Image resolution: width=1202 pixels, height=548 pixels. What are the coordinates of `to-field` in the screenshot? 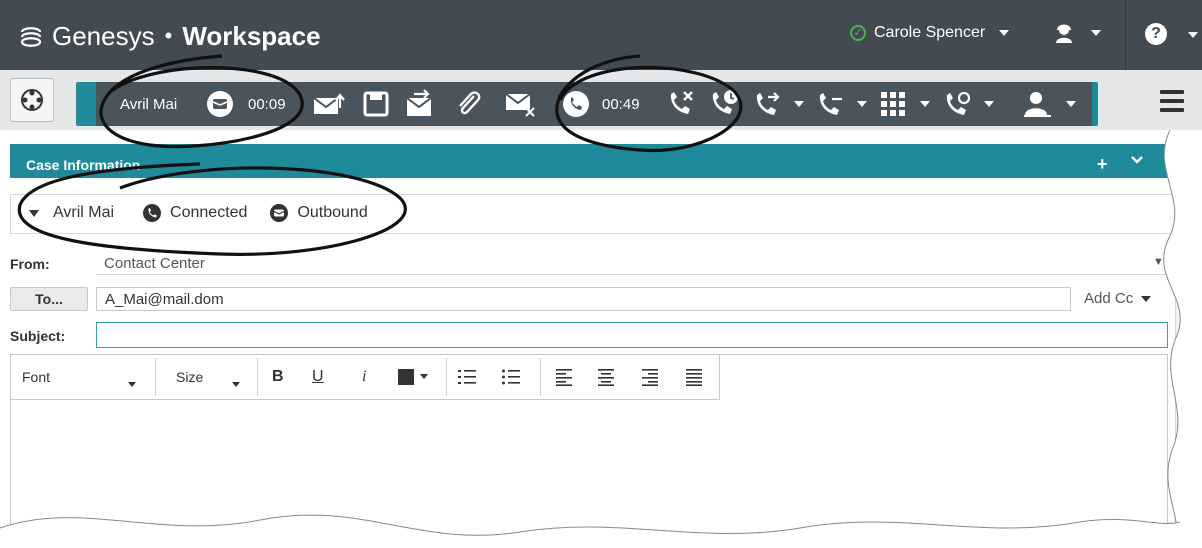 It's located at (583, 299).